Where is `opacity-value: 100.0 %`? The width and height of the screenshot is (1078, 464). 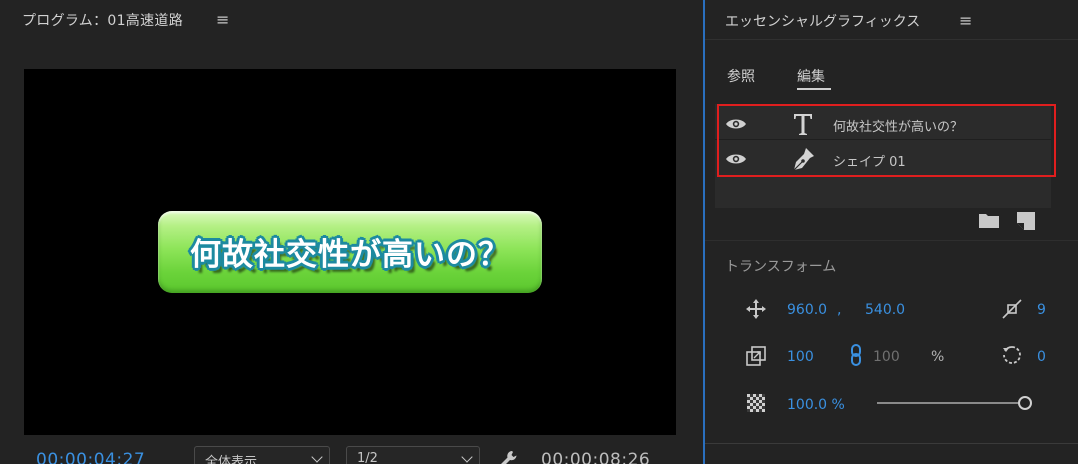
opacity-value: 100.0 % is located at coordinates (816, 405).